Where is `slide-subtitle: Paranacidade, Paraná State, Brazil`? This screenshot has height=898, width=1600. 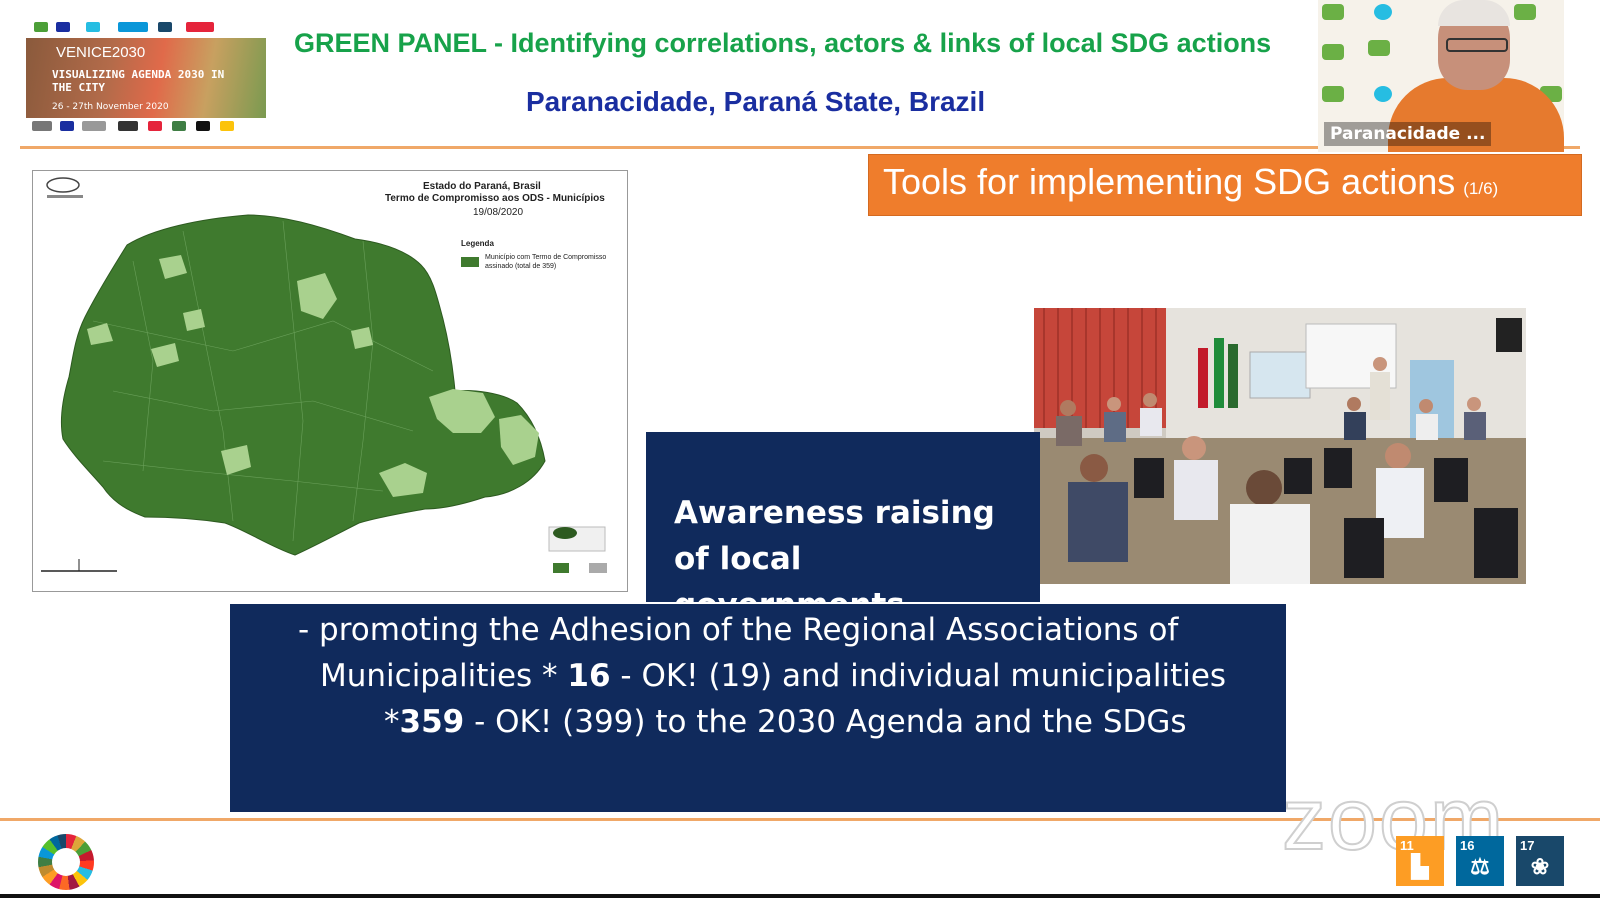 slide-subtitle: Paranacidade, Paraná State, Brazil is located at coordinates (756, 101).